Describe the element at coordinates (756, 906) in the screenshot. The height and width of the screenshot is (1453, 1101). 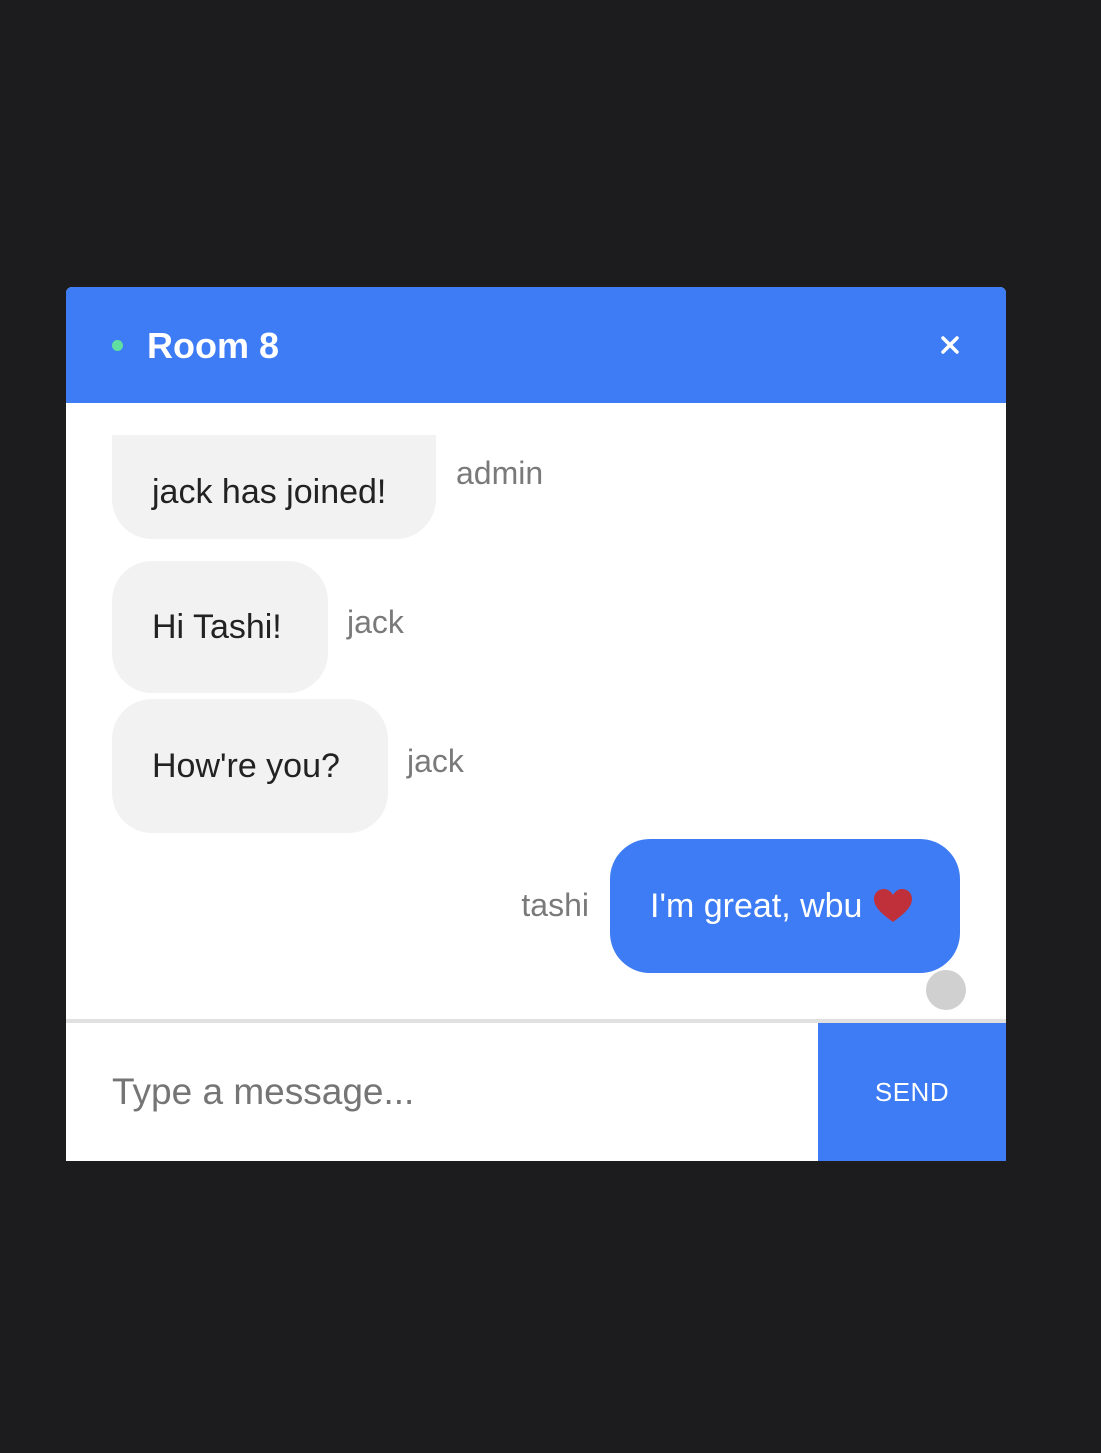
I see `message-text: I'm great, wbu` at that location.